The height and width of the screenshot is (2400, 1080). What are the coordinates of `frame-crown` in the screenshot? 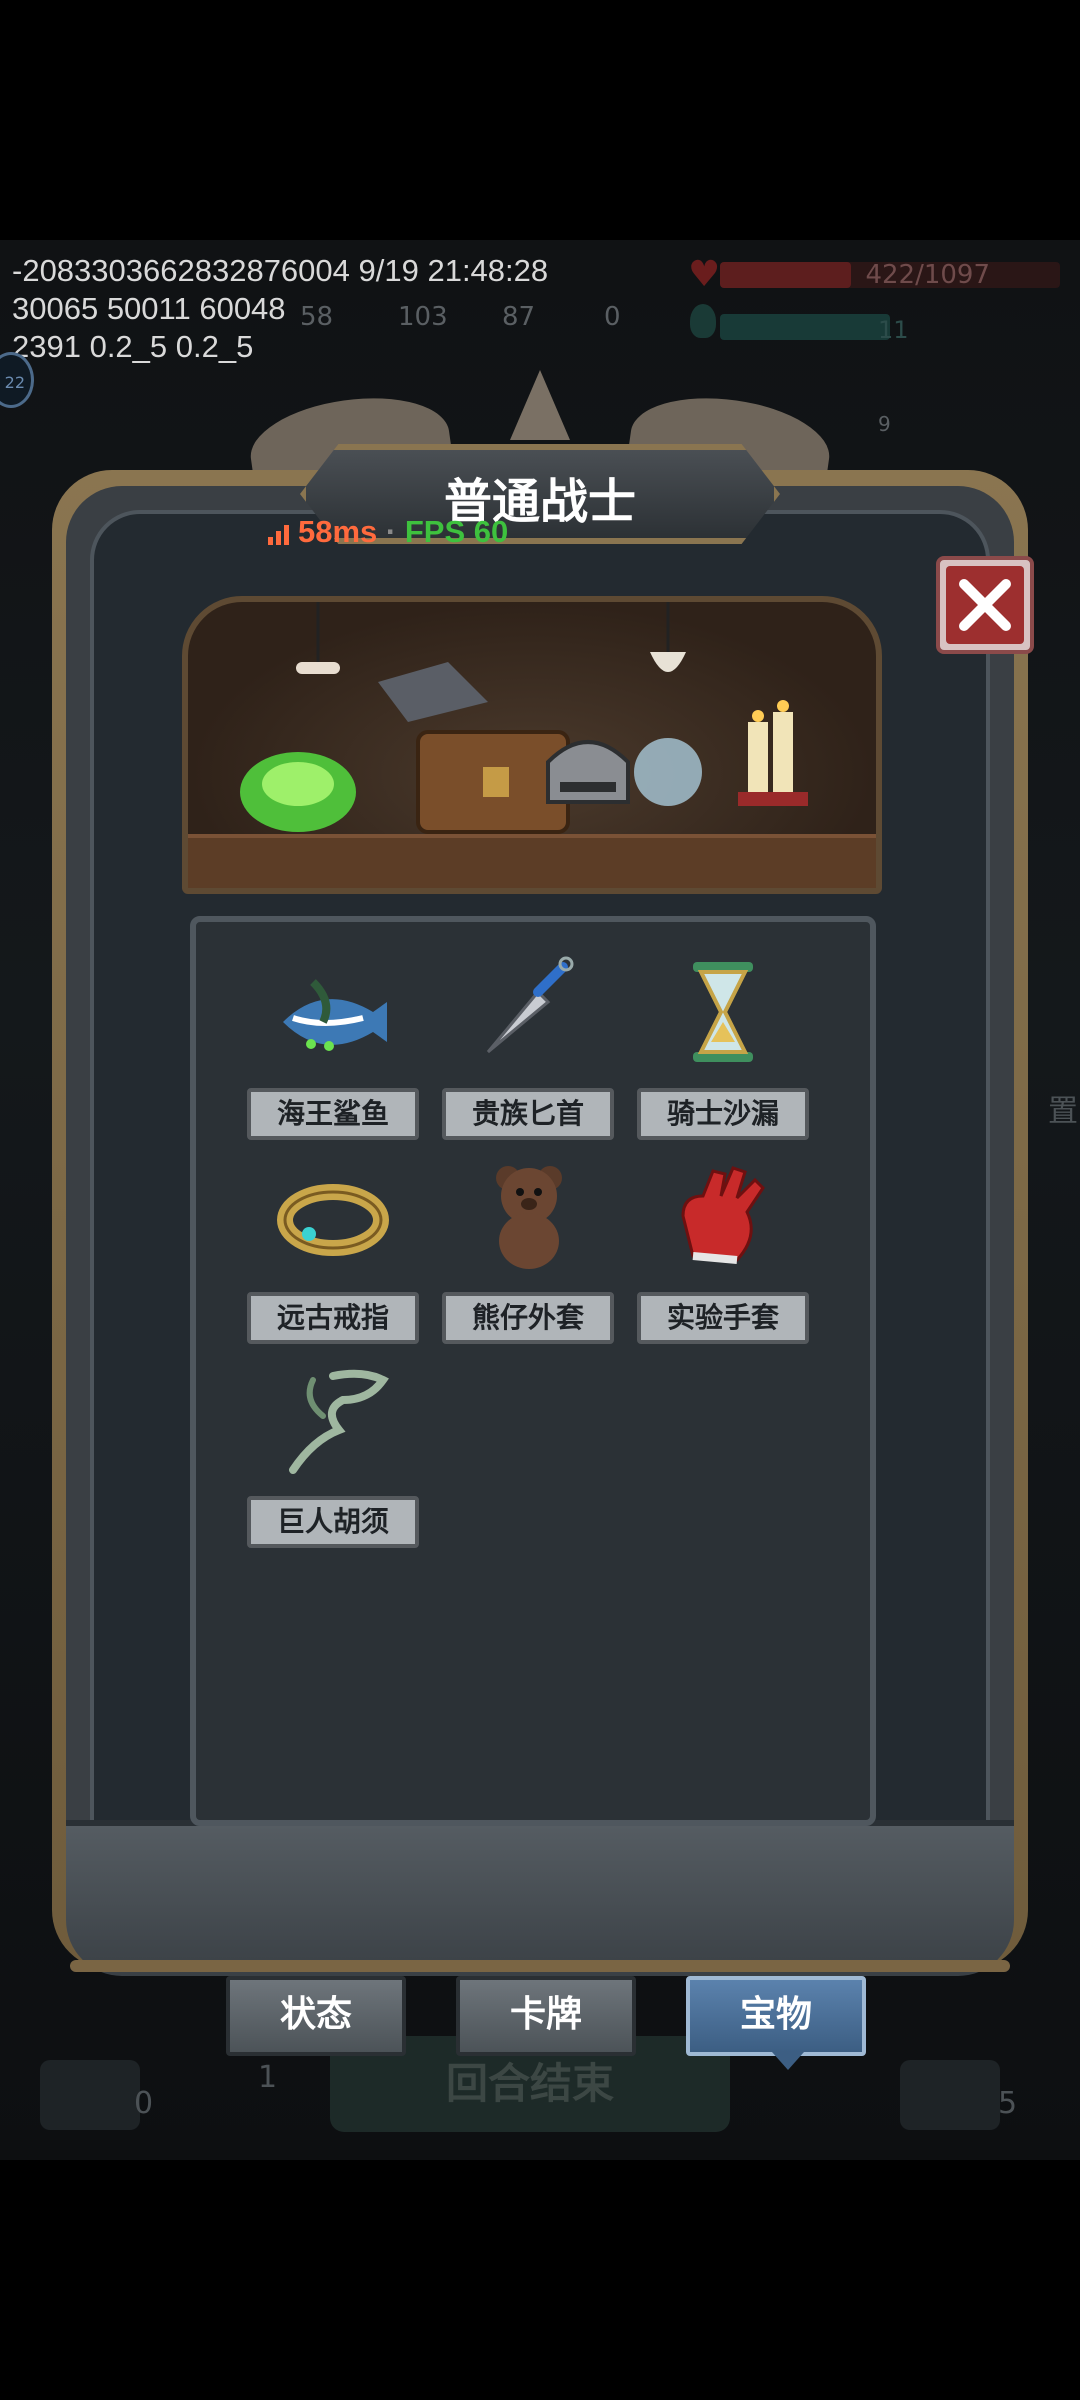 It's located at (540, 405).